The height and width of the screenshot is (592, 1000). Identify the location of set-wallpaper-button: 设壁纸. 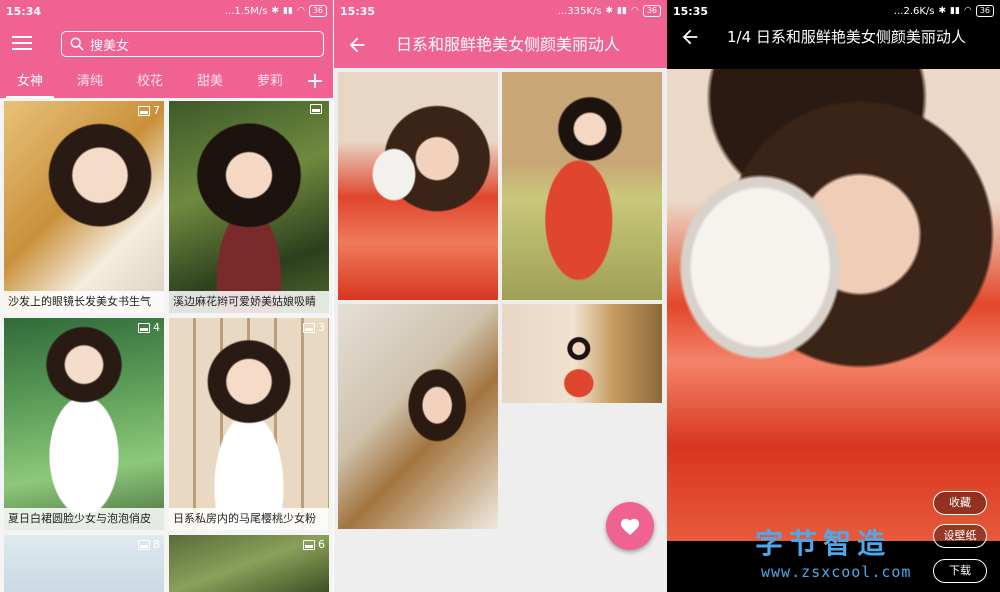
(960, 536).